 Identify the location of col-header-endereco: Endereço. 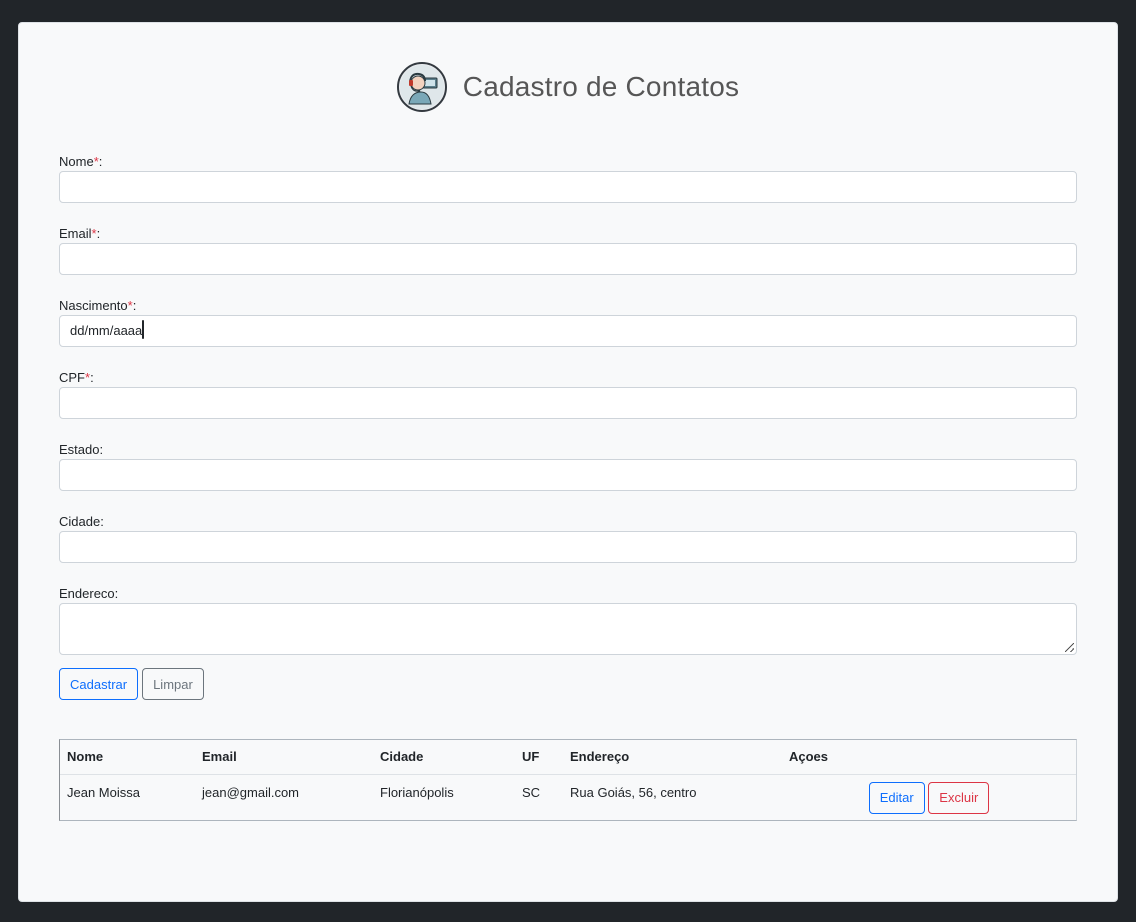
(672, 757).